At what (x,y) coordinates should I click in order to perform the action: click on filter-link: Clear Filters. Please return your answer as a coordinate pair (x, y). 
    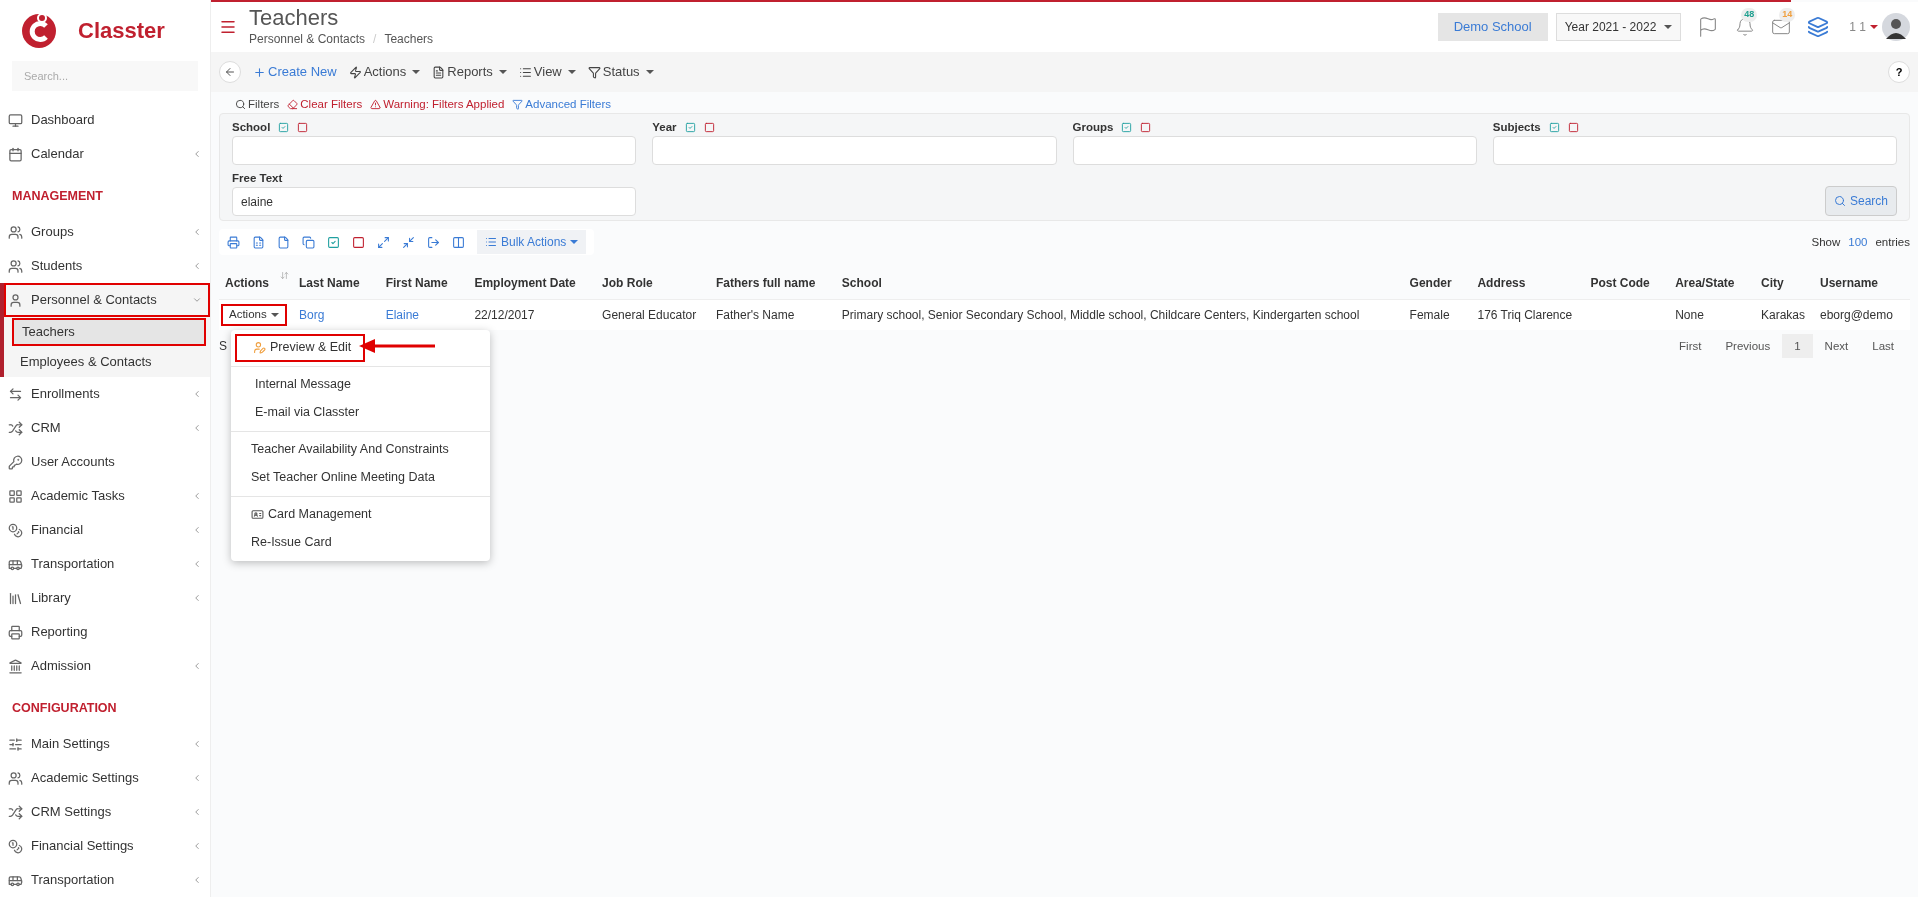
    Looking at the image, I should click on (325, 105).